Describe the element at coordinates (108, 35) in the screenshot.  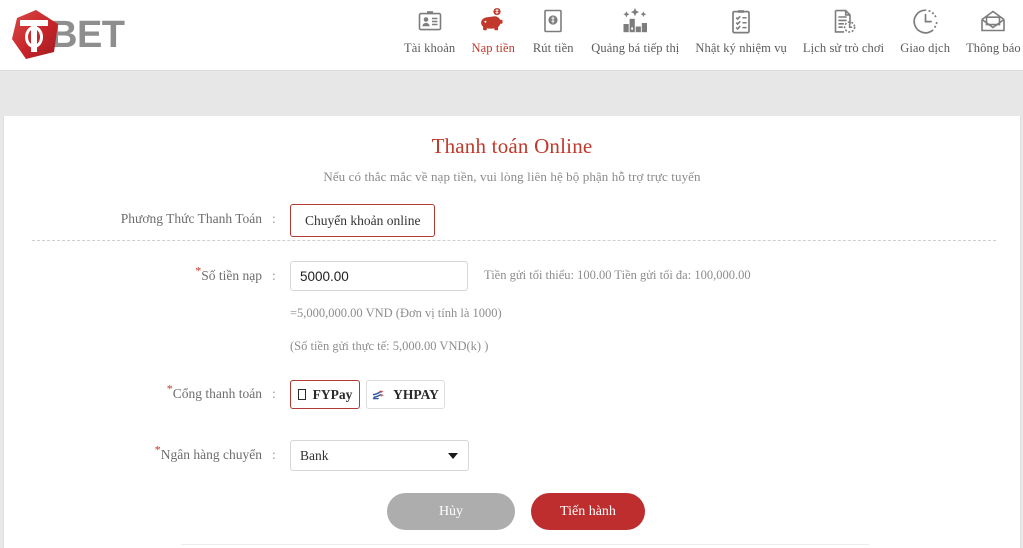
I see `brand-logo: BET` at that location.